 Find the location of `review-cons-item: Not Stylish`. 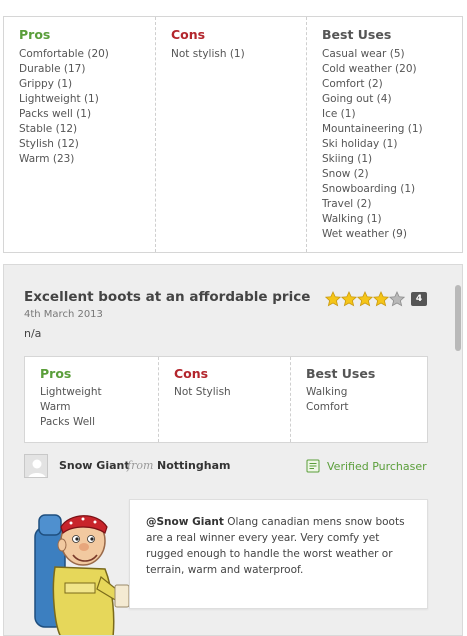

review-cons-item: Not Stylish is located at coordinates (202, 392).